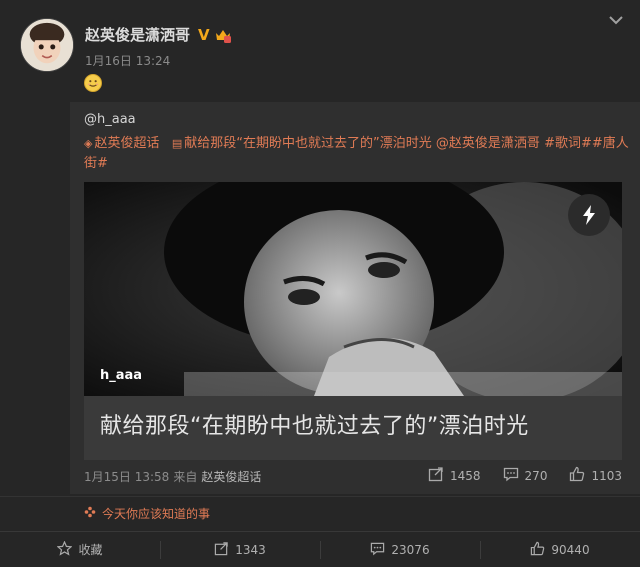 The width and height of the screenshot is (640, 567). I want to click on smile-emoji-icon, so click(93, 83).